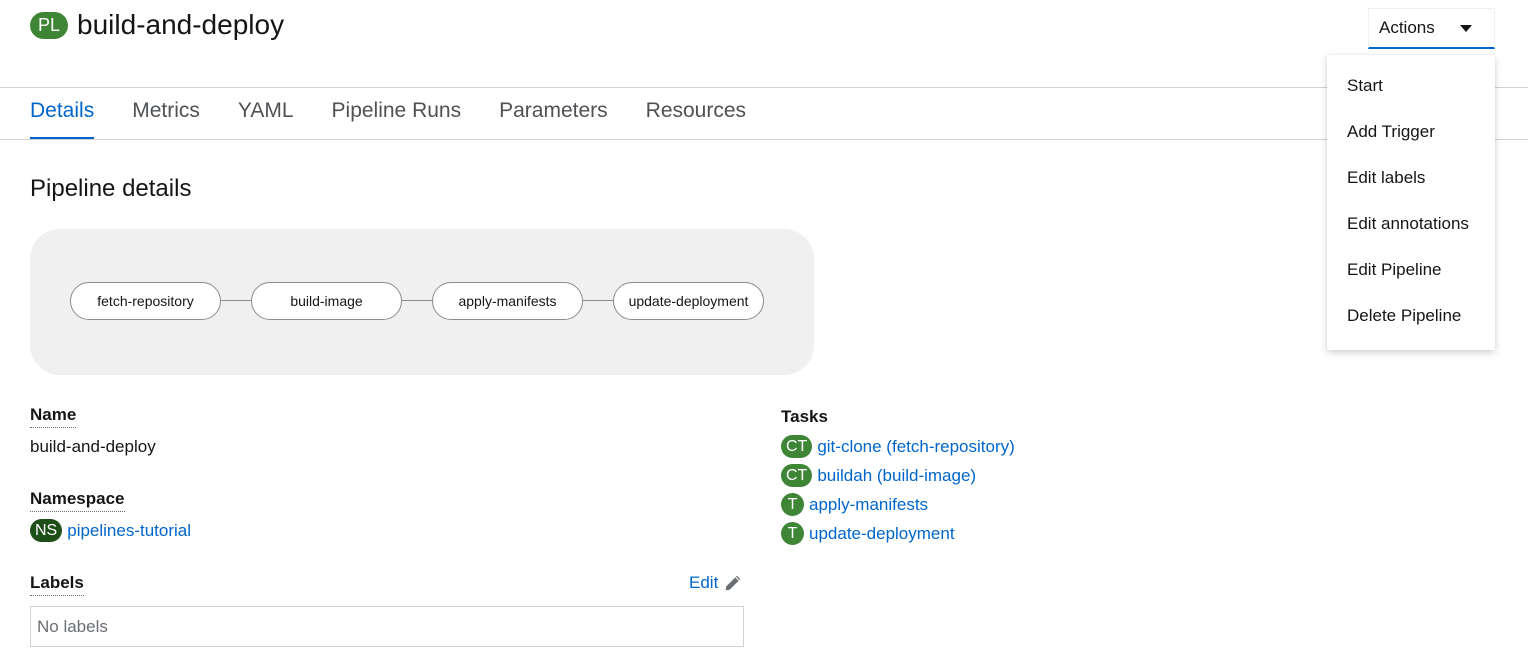 This screenshot has height=672, width=1528. Describe the element at coordinates (507, 301) in the screenshot. I see `pipeline-node-apply-manifests: apply-manifests` at that location.